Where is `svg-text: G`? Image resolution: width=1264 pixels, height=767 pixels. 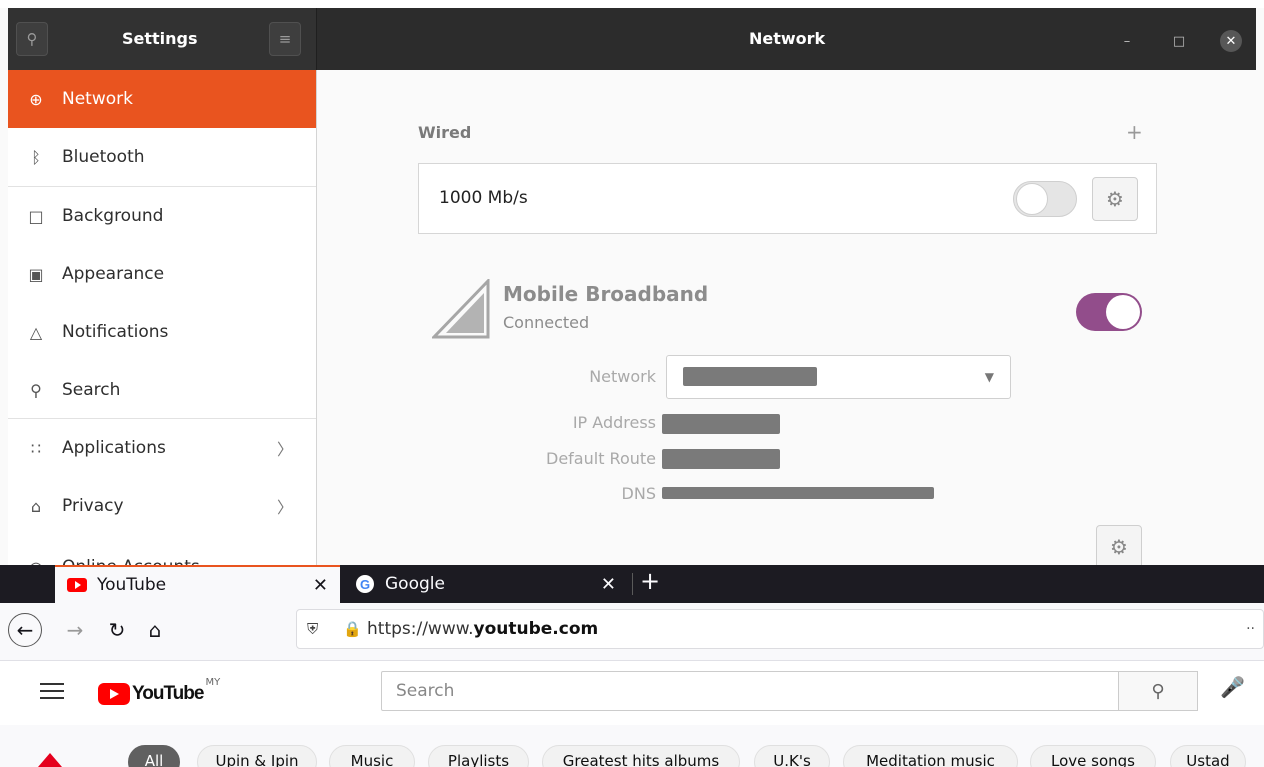 svg-text: G is located at coordinates (365, 584).